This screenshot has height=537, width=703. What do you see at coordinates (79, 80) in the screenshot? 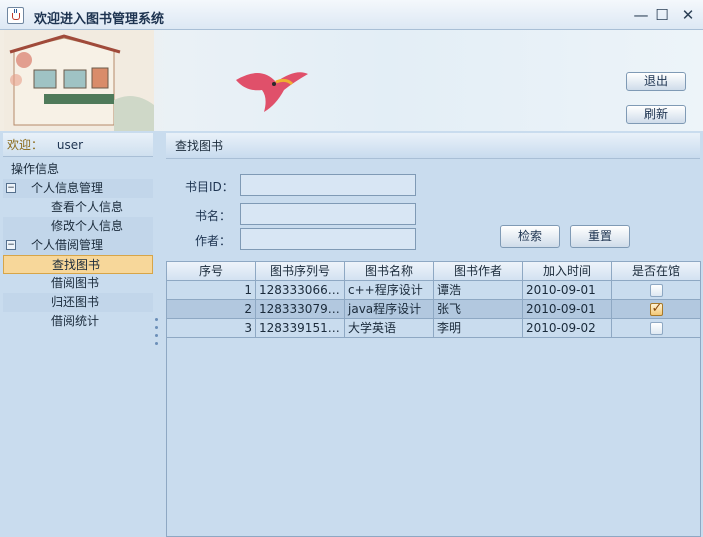
I see `house-illustration` at bounding box center [79, 80].